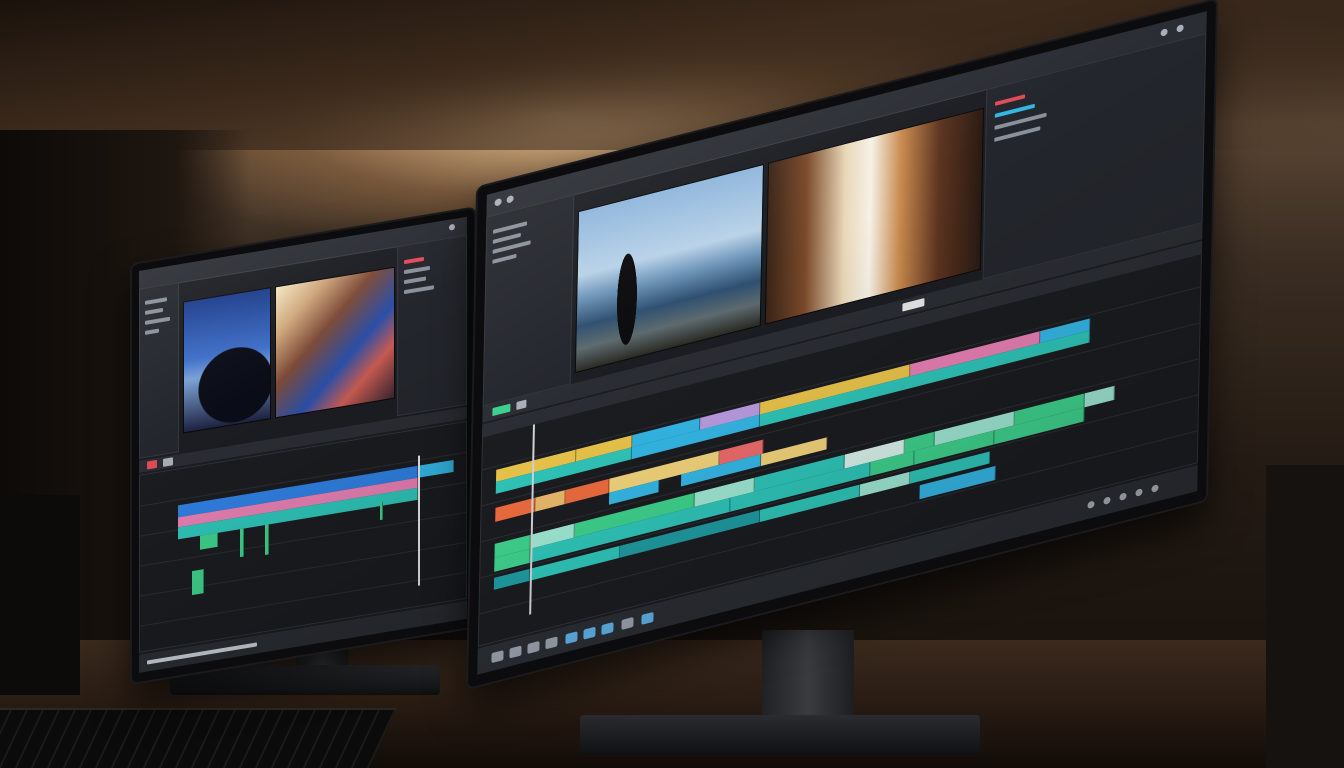  Describe the element at coordinates (528, 300) in the screenshot. I see `right-project-panel` at that location.